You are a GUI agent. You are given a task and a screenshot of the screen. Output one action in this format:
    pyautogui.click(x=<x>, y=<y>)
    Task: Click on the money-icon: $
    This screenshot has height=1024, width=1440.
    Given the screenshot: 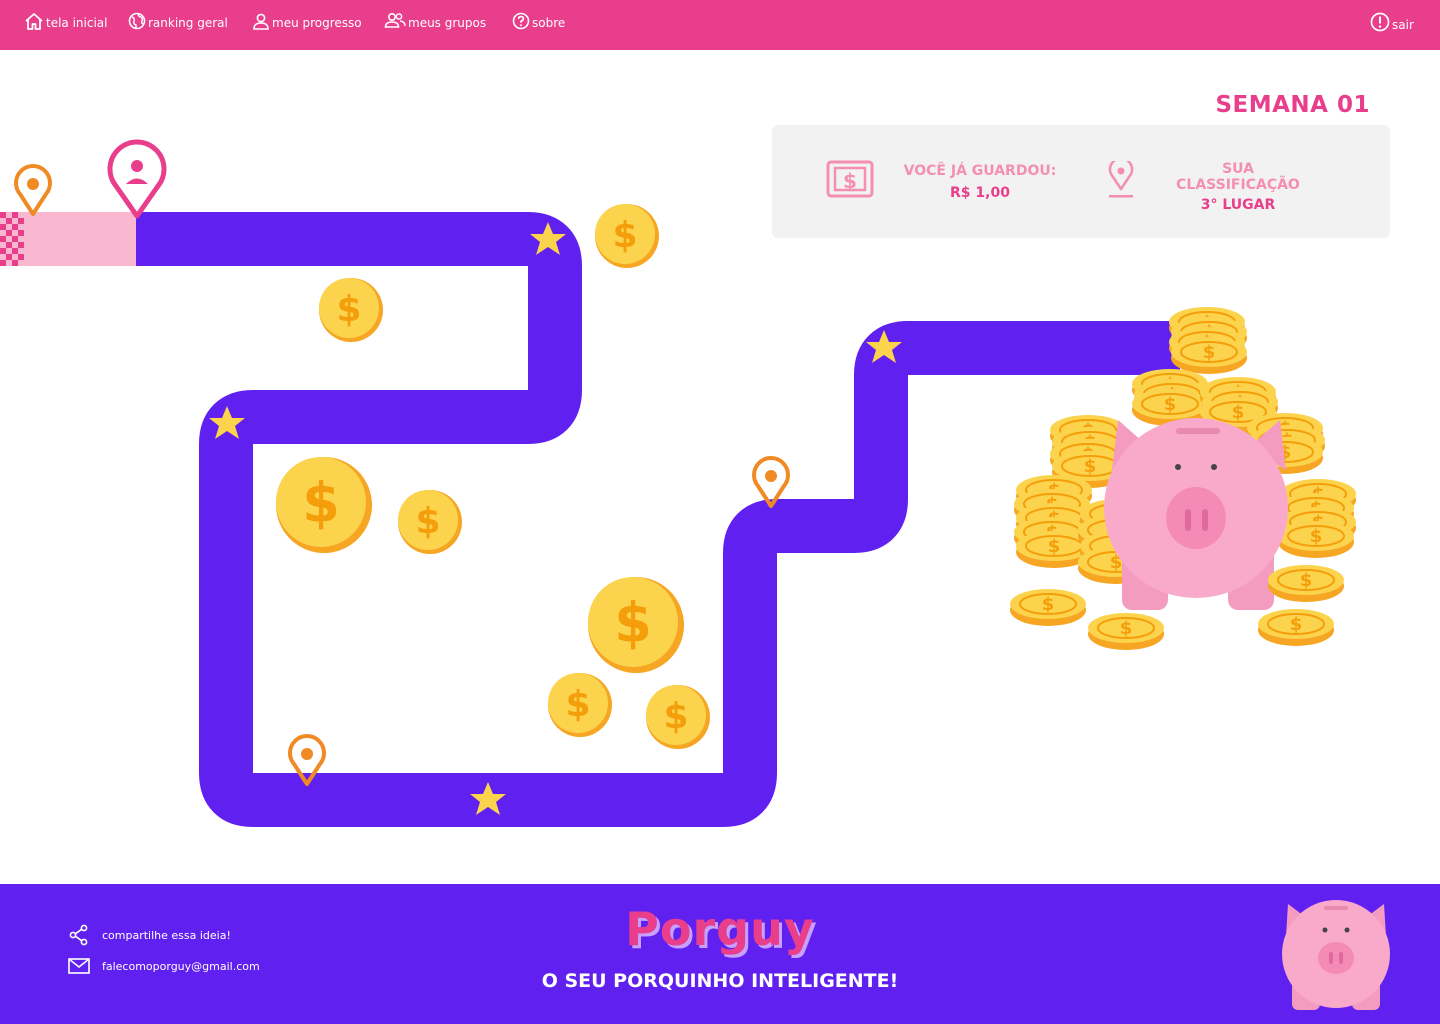 What is the action you would take?
    pyautogui.click(x=850, y=179)
    